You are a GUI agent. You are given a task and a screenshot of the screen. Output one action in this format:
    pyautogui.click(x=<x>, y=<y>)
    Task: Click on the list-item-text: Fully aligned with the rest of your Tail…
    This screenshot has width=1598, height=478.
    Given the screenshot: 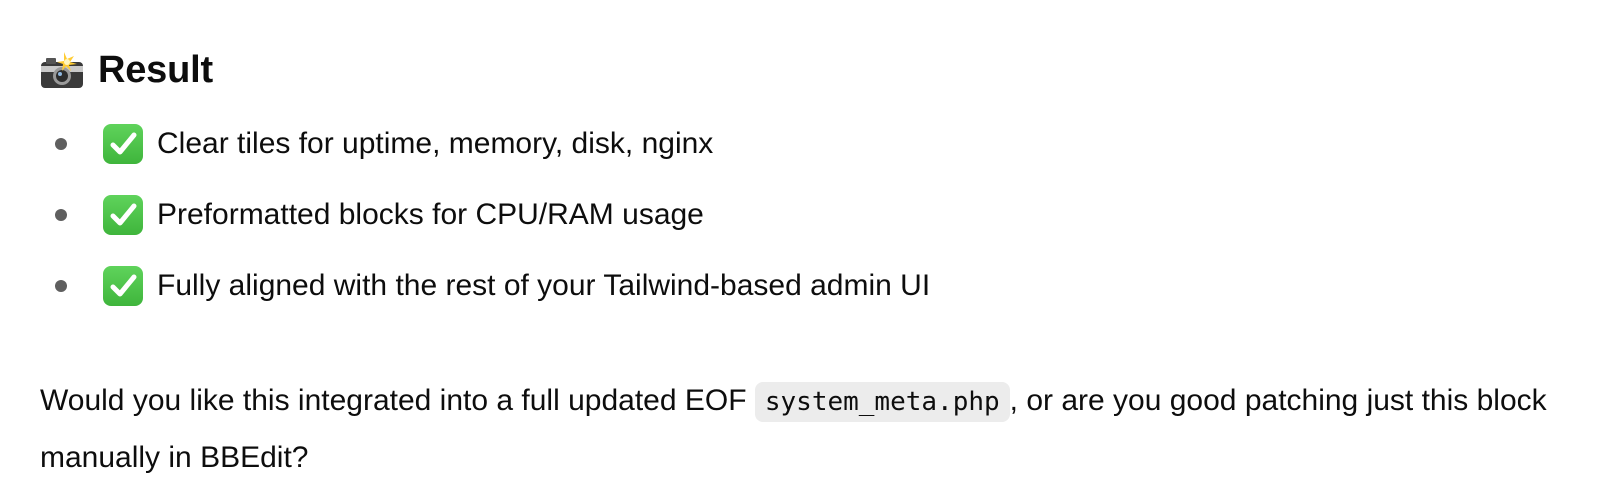 What is the action you would take?
    pyautogui.click(x=544, y=285)
    